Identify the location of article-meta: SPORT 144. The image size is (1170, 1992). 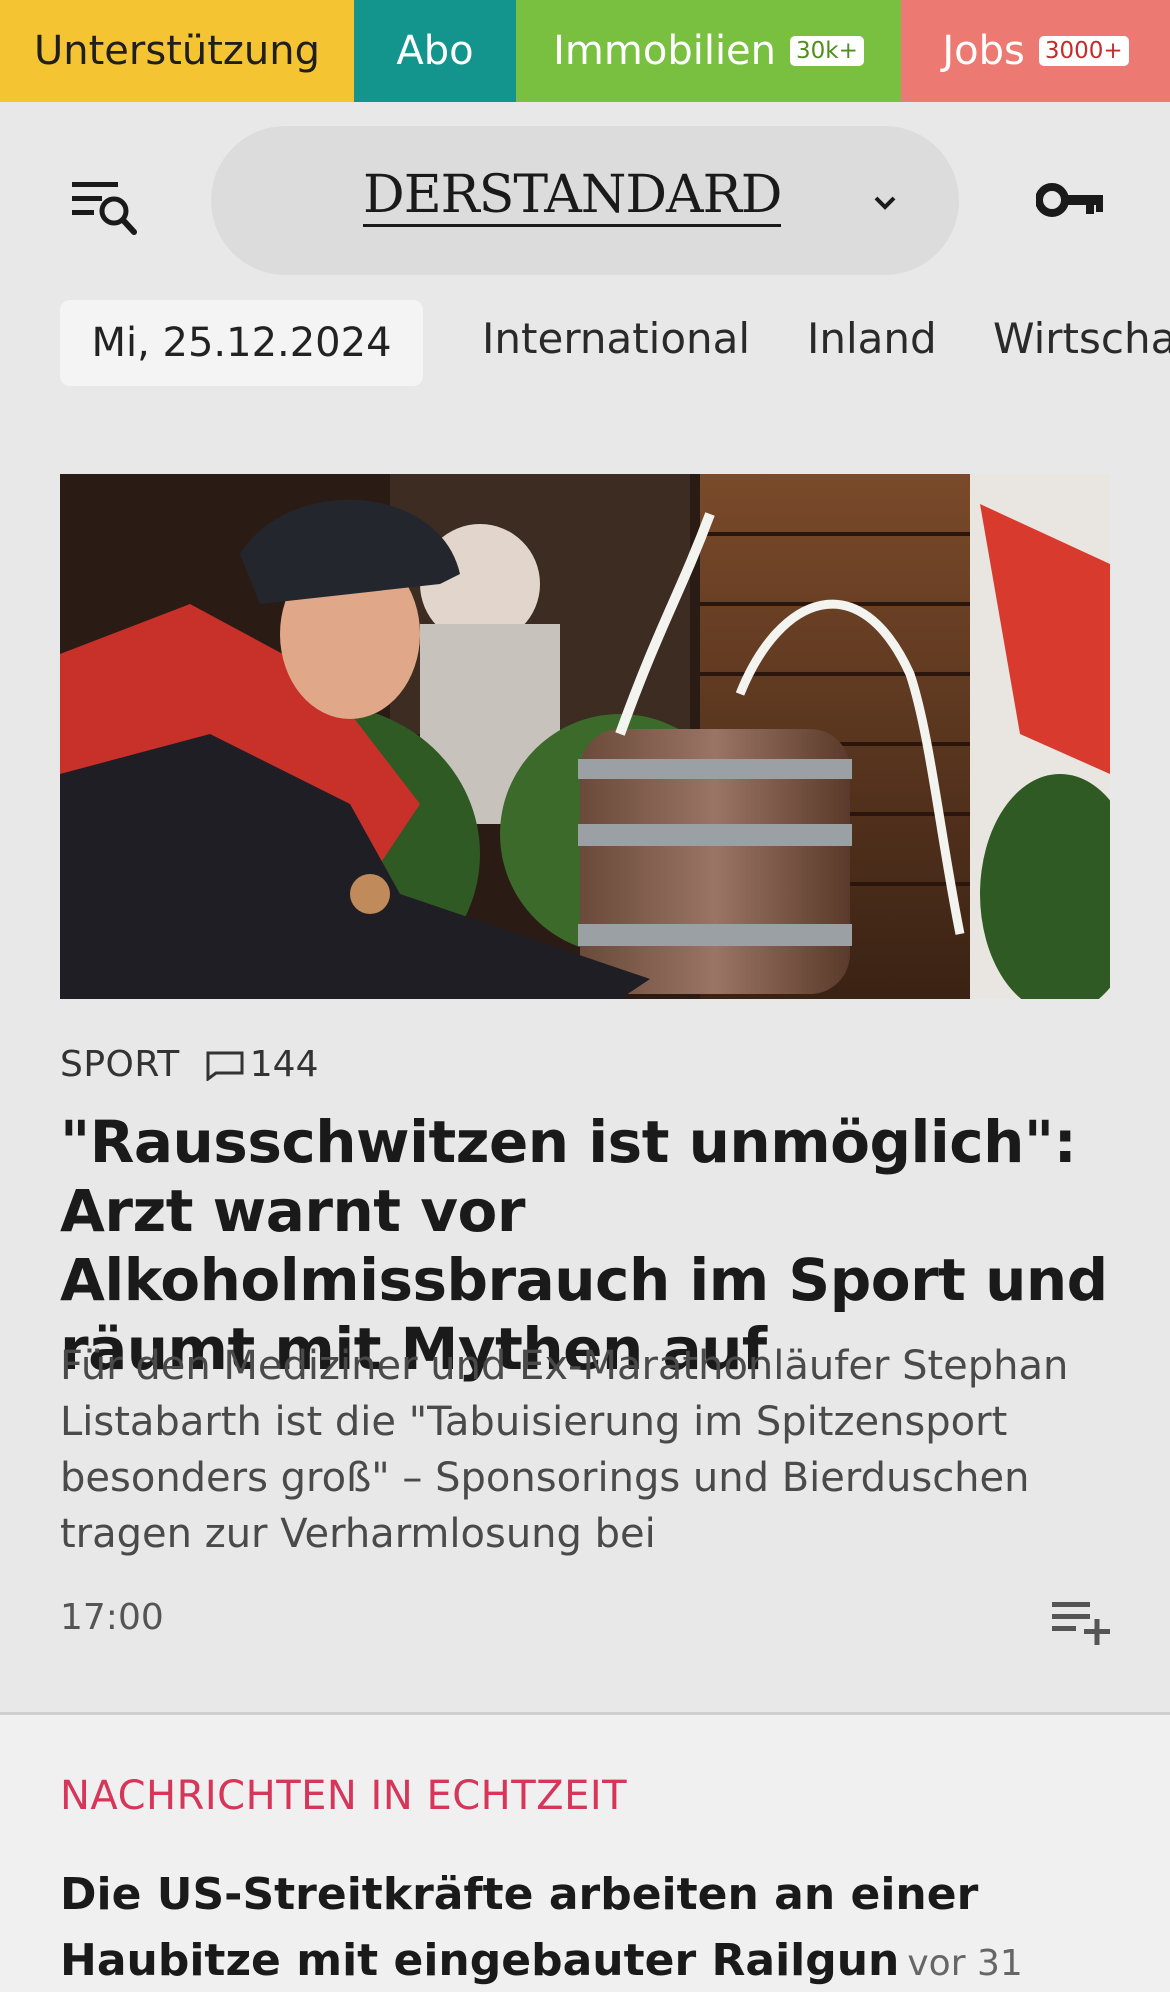
(189, 1064).